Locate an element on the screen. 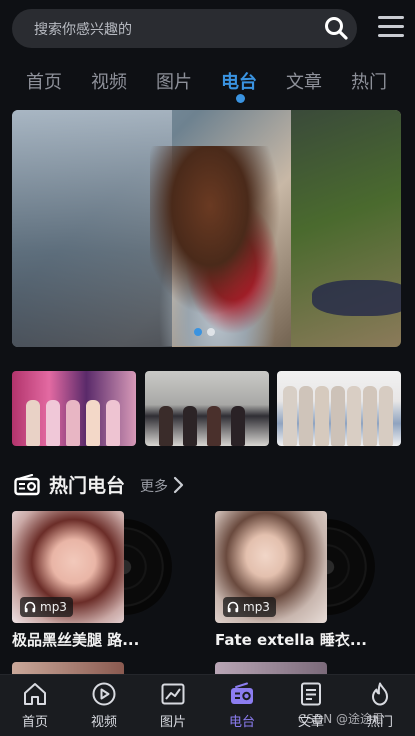 The height and width of the screenshot is (736, 415). banner-image-cloth is located at coordinates (356, 298).